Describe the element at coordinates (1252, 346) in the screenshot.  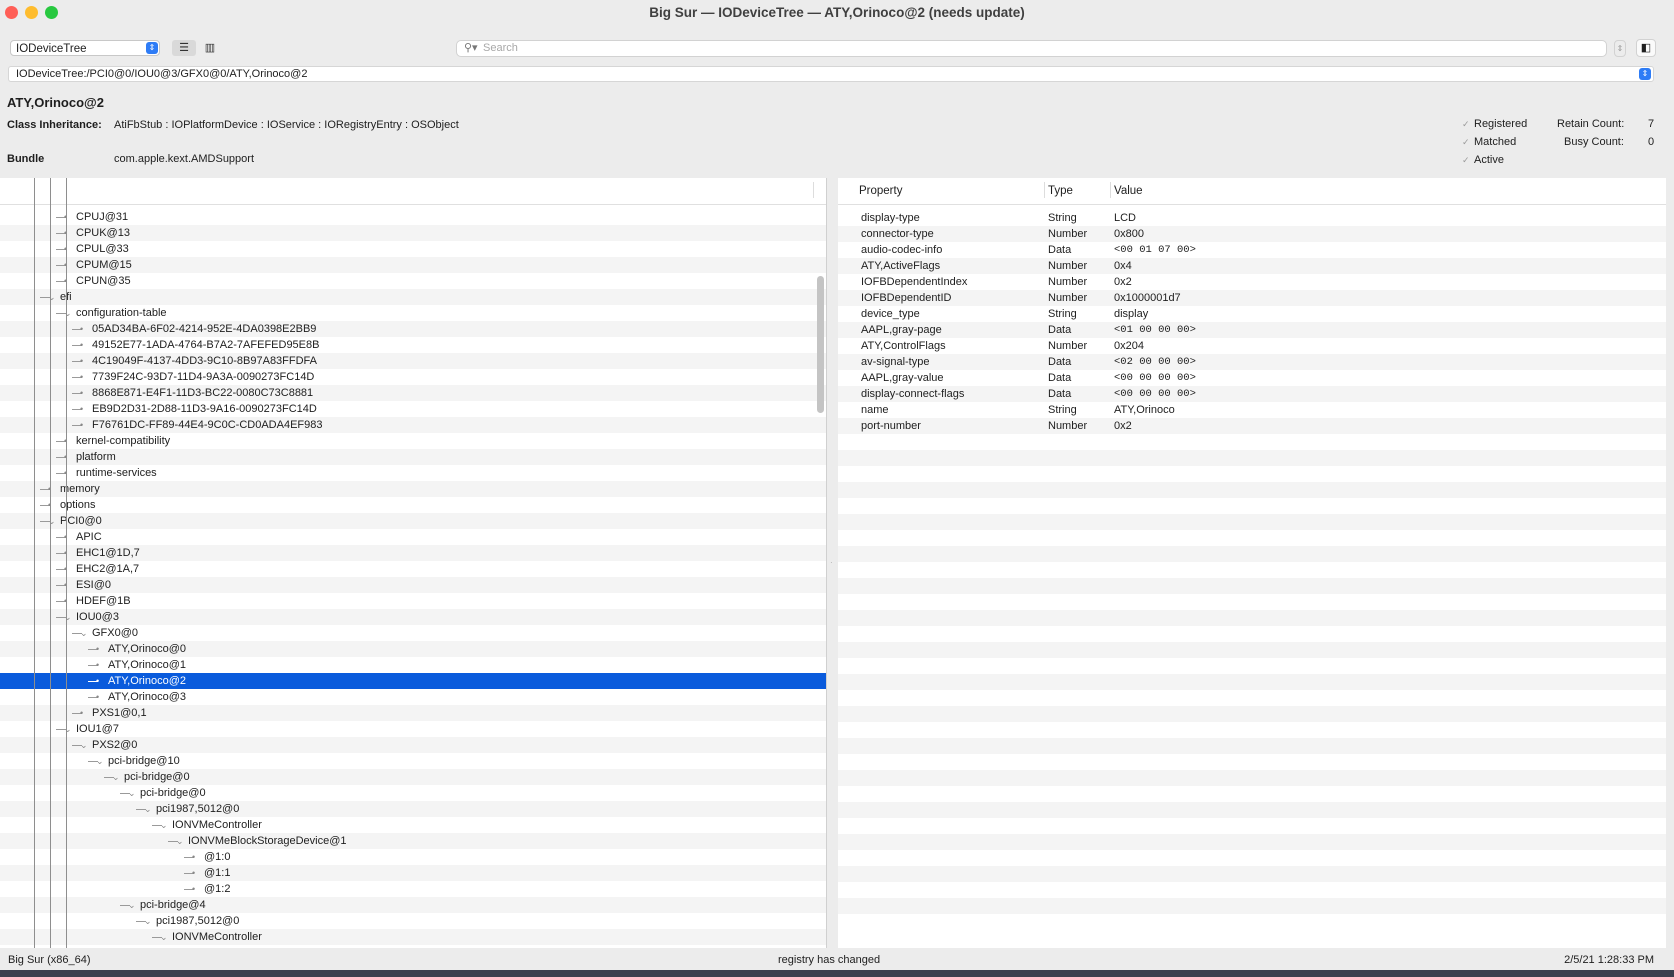
I see `property-row: ATY,ControlFlags Number 0x204` at that location.